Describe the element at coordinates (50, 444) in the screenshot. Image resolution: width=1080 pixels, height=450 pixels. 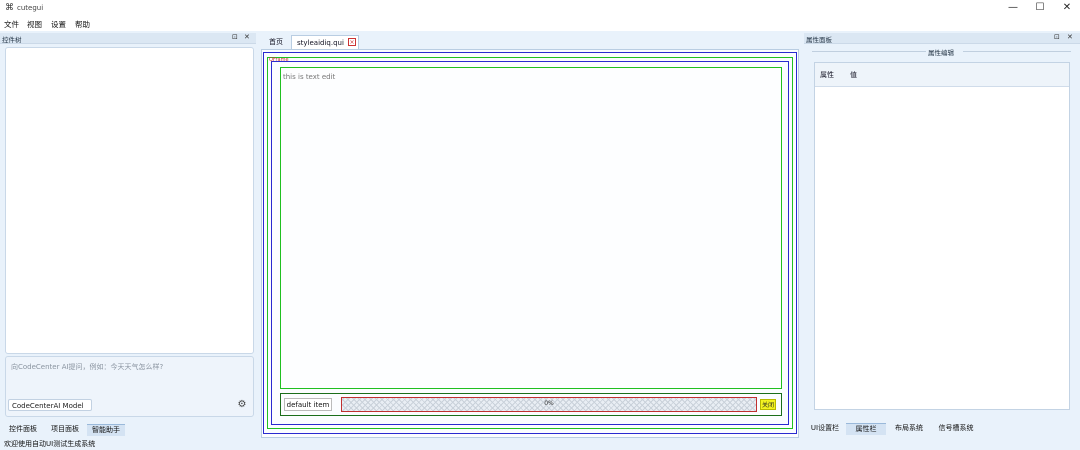
I see `status-bar: 欢迎使用自动UI测试生成系统` at that location.